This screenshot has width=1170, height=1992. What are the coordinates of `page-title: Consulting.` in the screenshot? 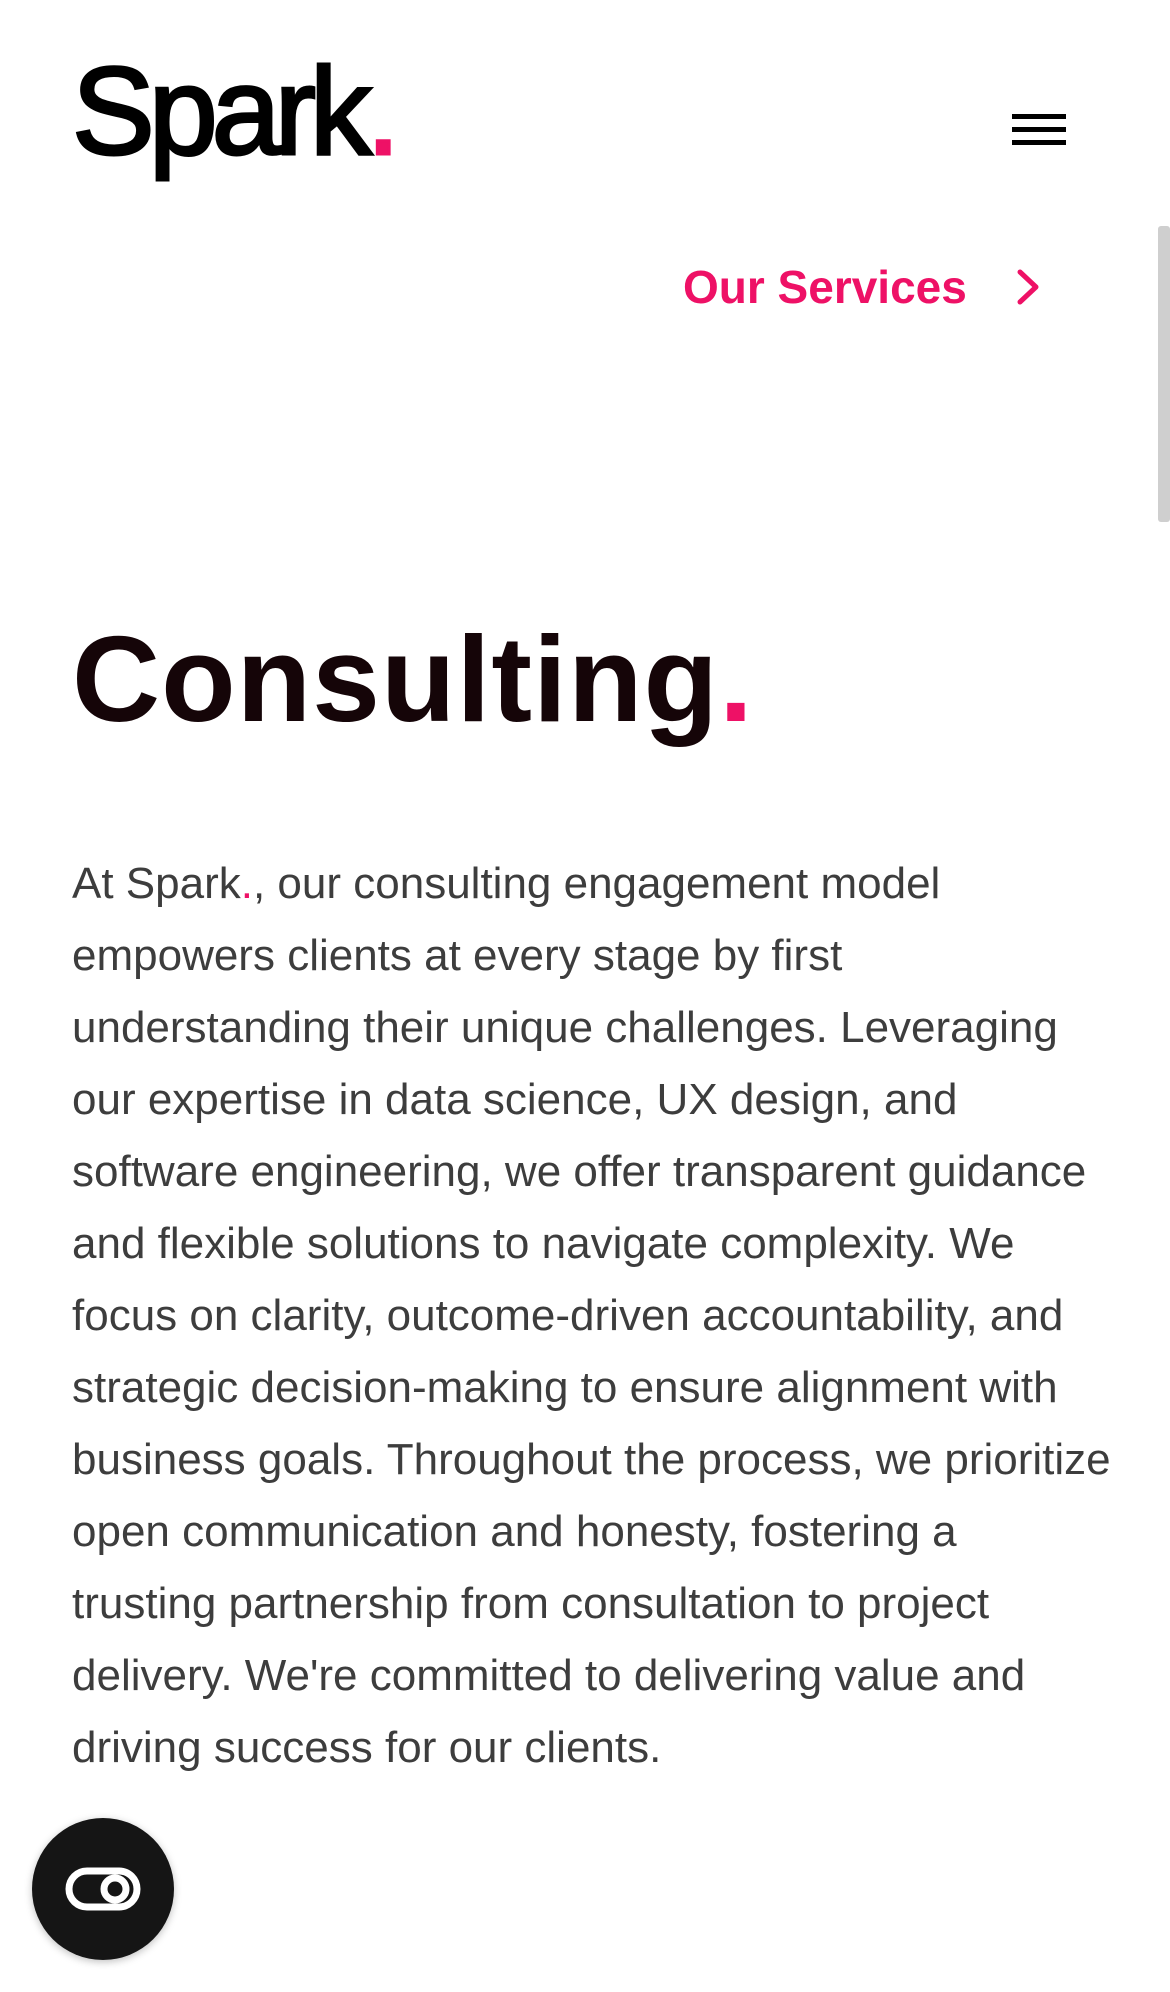 It's located at (413, 679).